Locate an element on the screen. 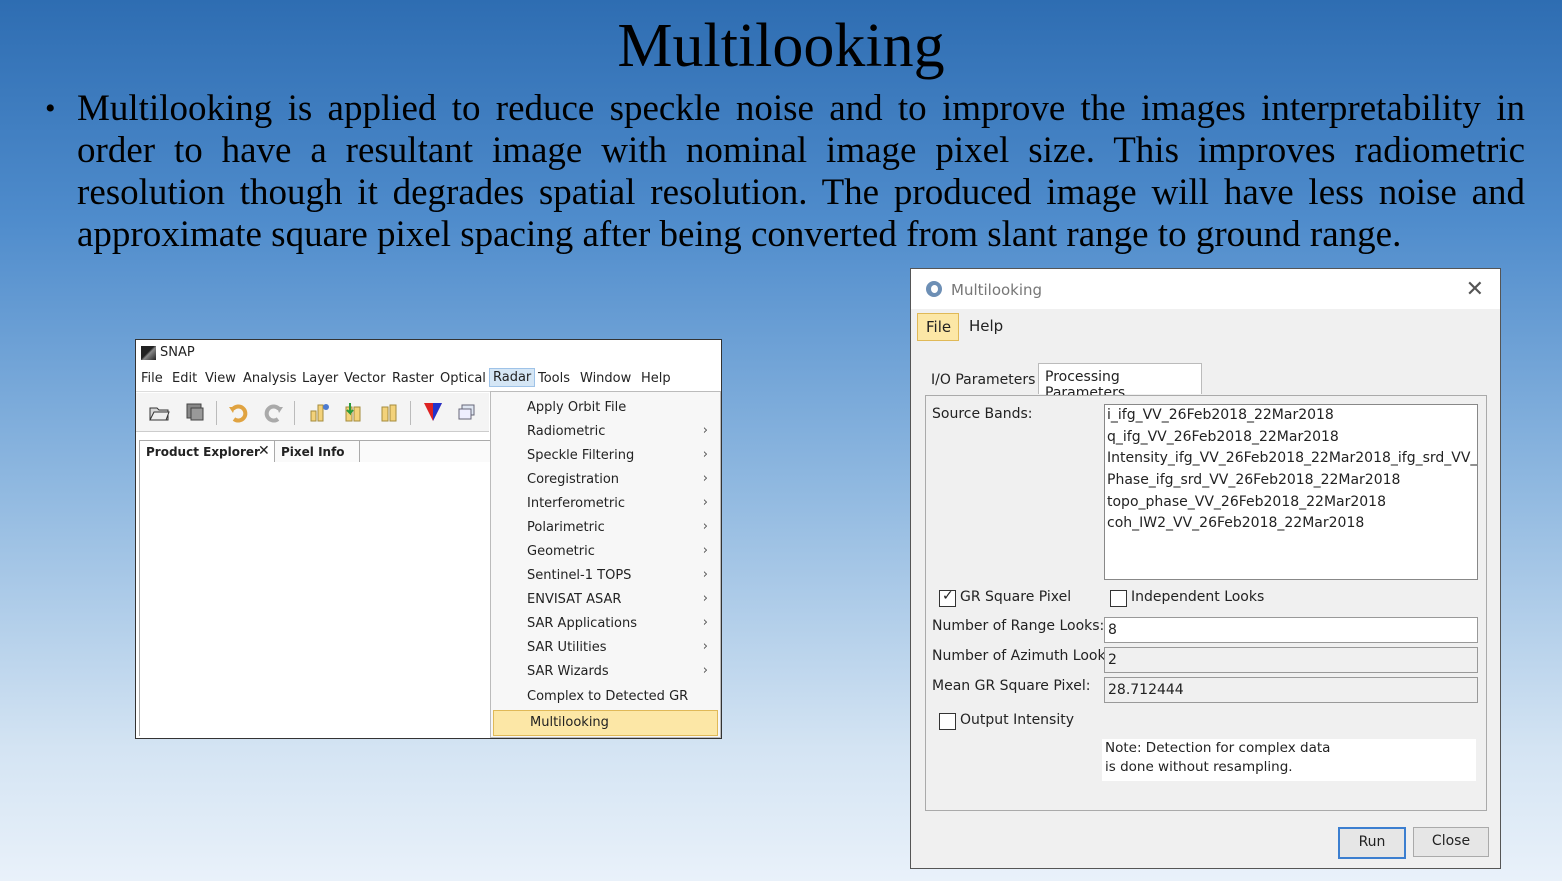 This screenshot has height=881, width=1562. output-intensity-checkbox is located at coordinates (947, 721).